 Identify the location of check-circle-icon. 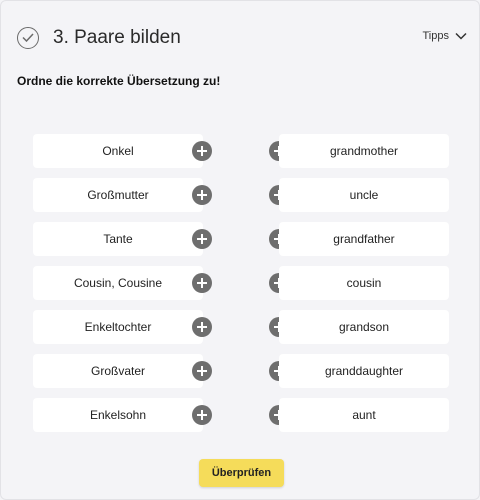
(28, 38).